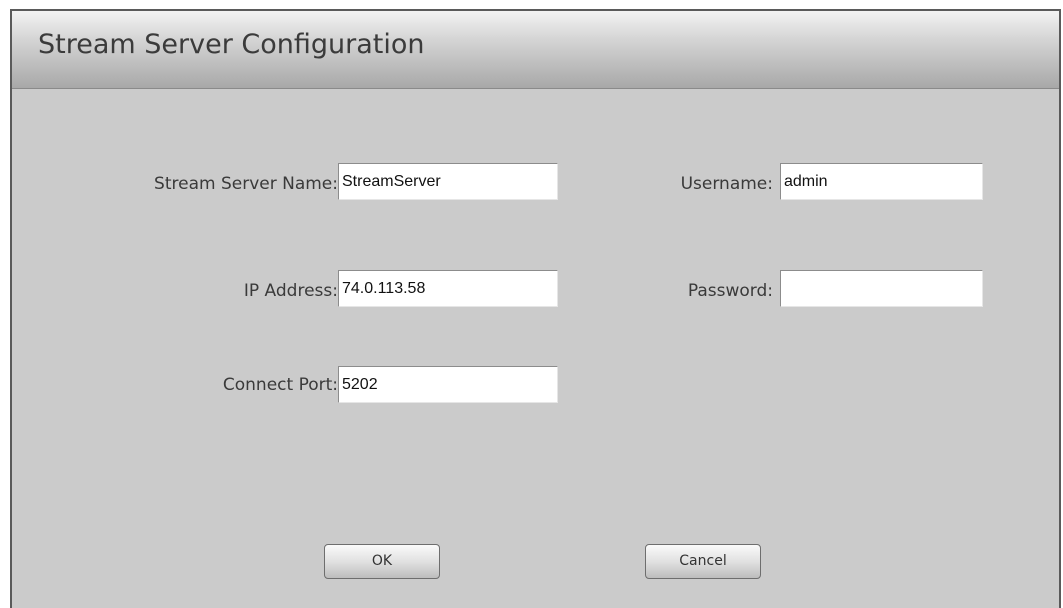 The image size is (1063, 608). What do you see at coordinates (703, 561) in the screenshot?
I see `cancel-button: Cancel` at bounding box center [703, 561].